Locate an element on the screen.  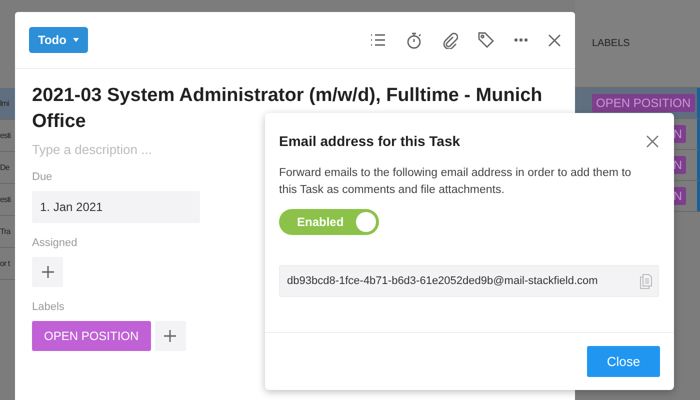
task-title: 2021-03 System Administrator (m/w/d), Fulltime - Munich Office is located at coordinates (288, 109).